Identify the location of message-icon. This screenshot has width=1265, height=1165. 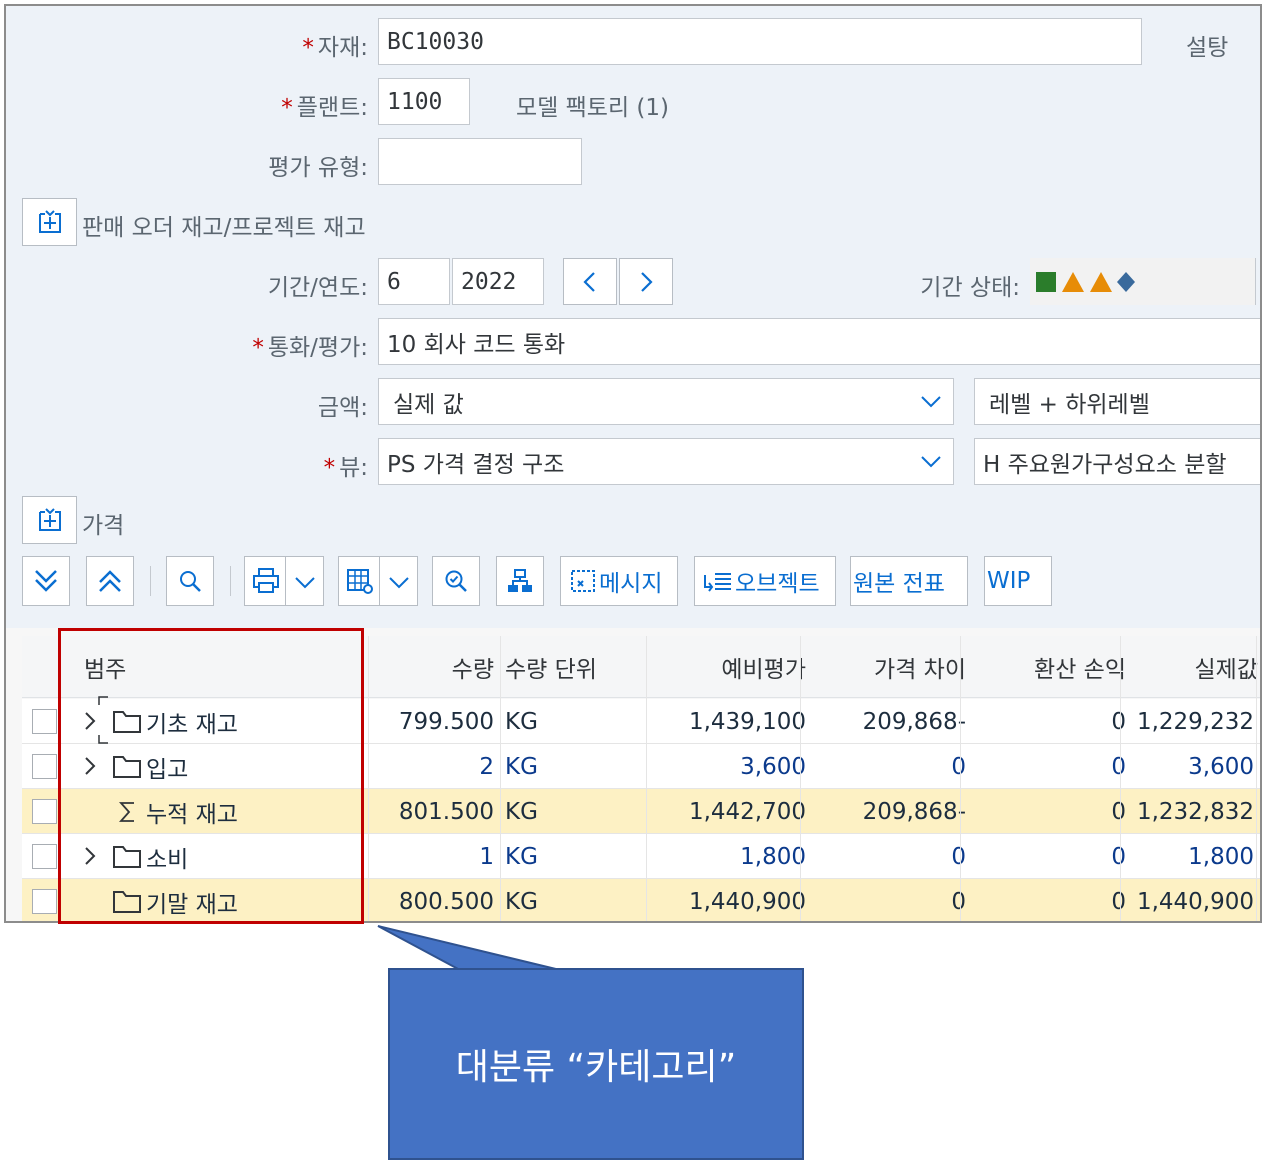
(583, 581).